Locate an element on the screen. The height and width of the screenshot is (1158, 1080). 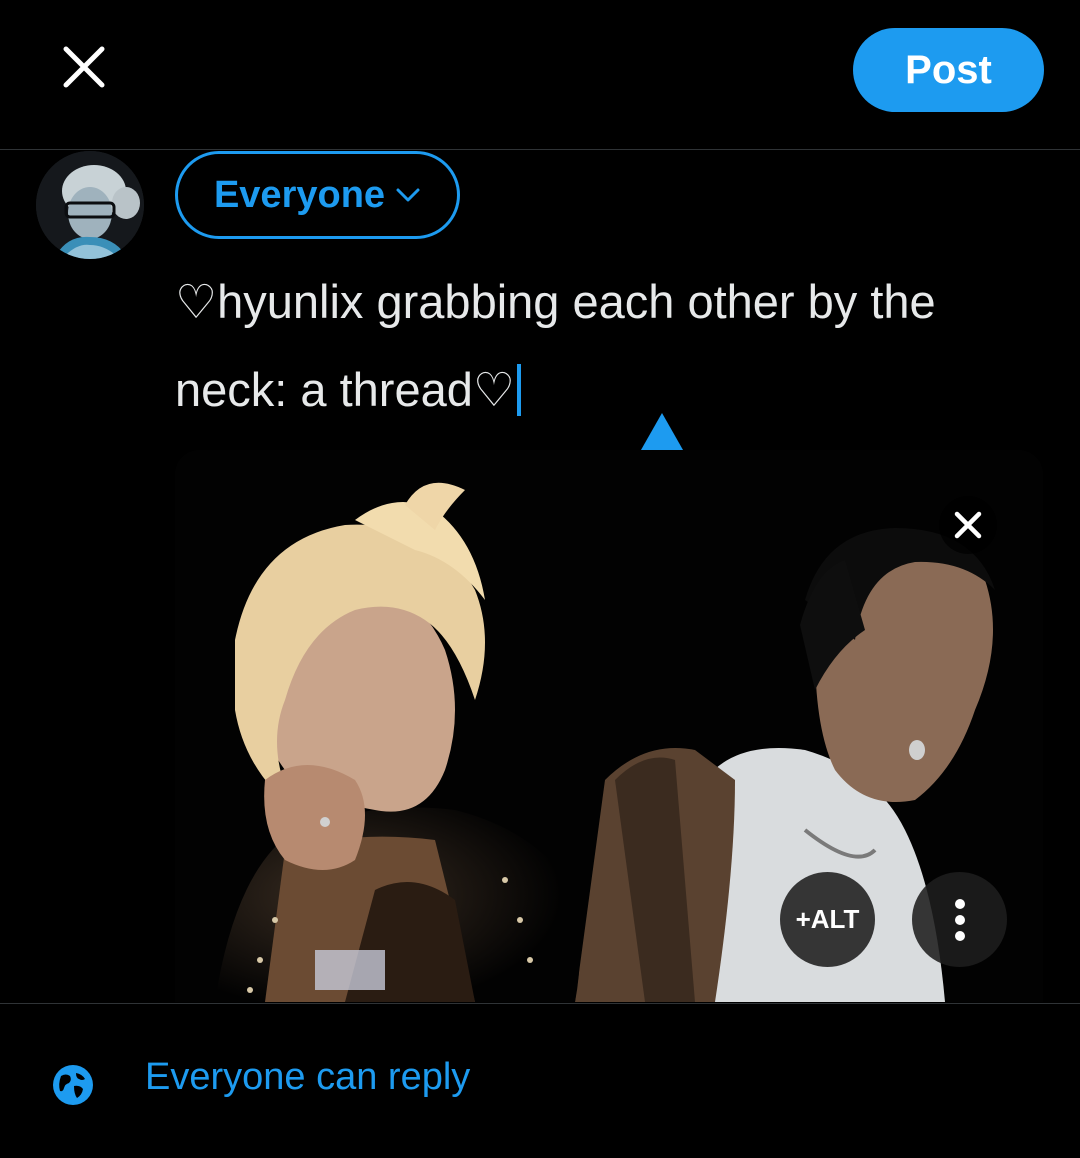
top-bar: Post is located at coordinates (540, 75).